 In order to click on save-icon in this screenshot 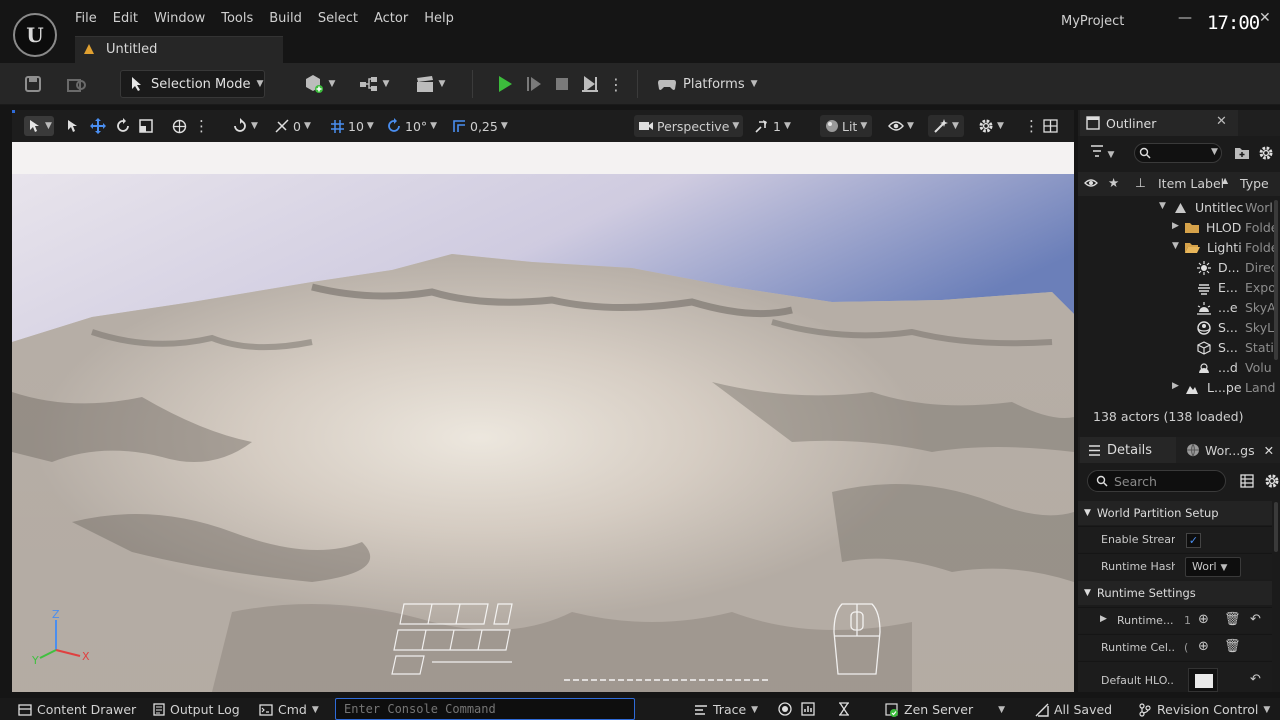, I will do `click(33, 84)`.